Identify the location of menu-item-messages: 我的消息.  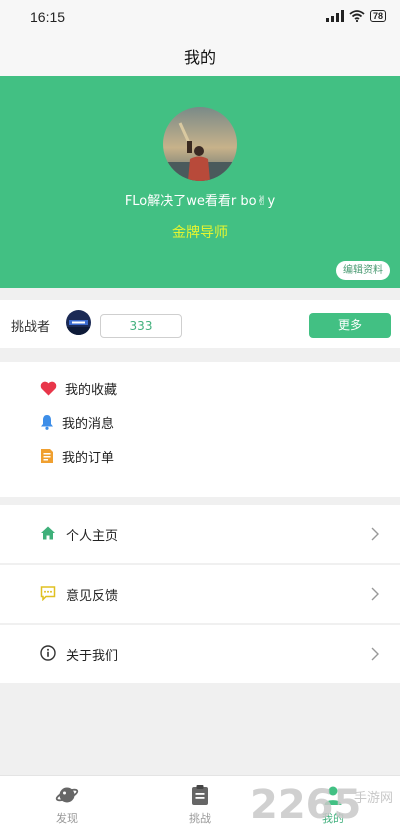
(77, 422).